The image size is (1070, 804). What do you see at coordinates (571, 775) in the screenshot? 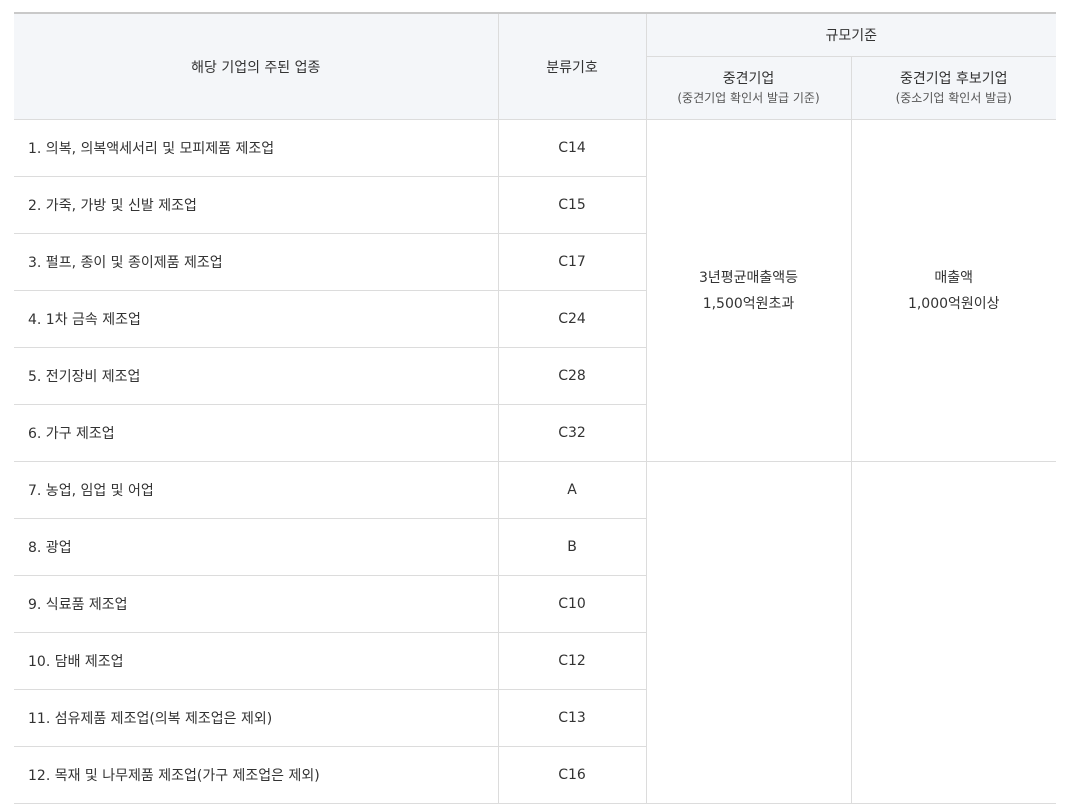
I see `code-cell: C16` at bounding box center [571, 775].